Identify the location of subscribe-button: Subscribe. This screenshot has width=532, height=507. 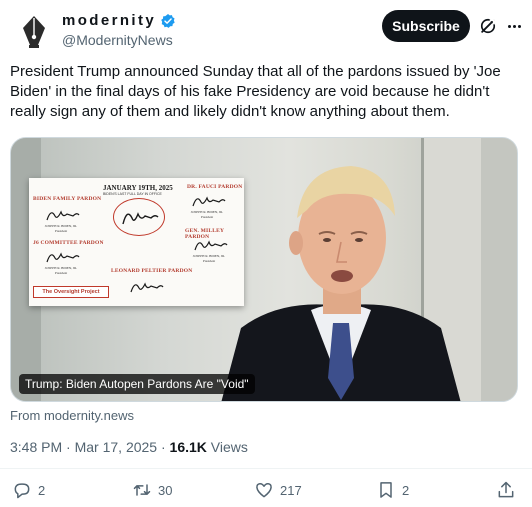
(426, 26).